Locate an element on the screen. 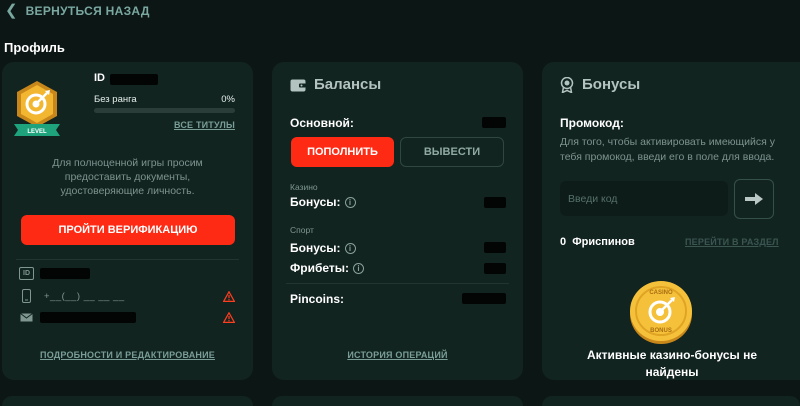  main-balance-label: Основной: is located at coordinates (322, 123).